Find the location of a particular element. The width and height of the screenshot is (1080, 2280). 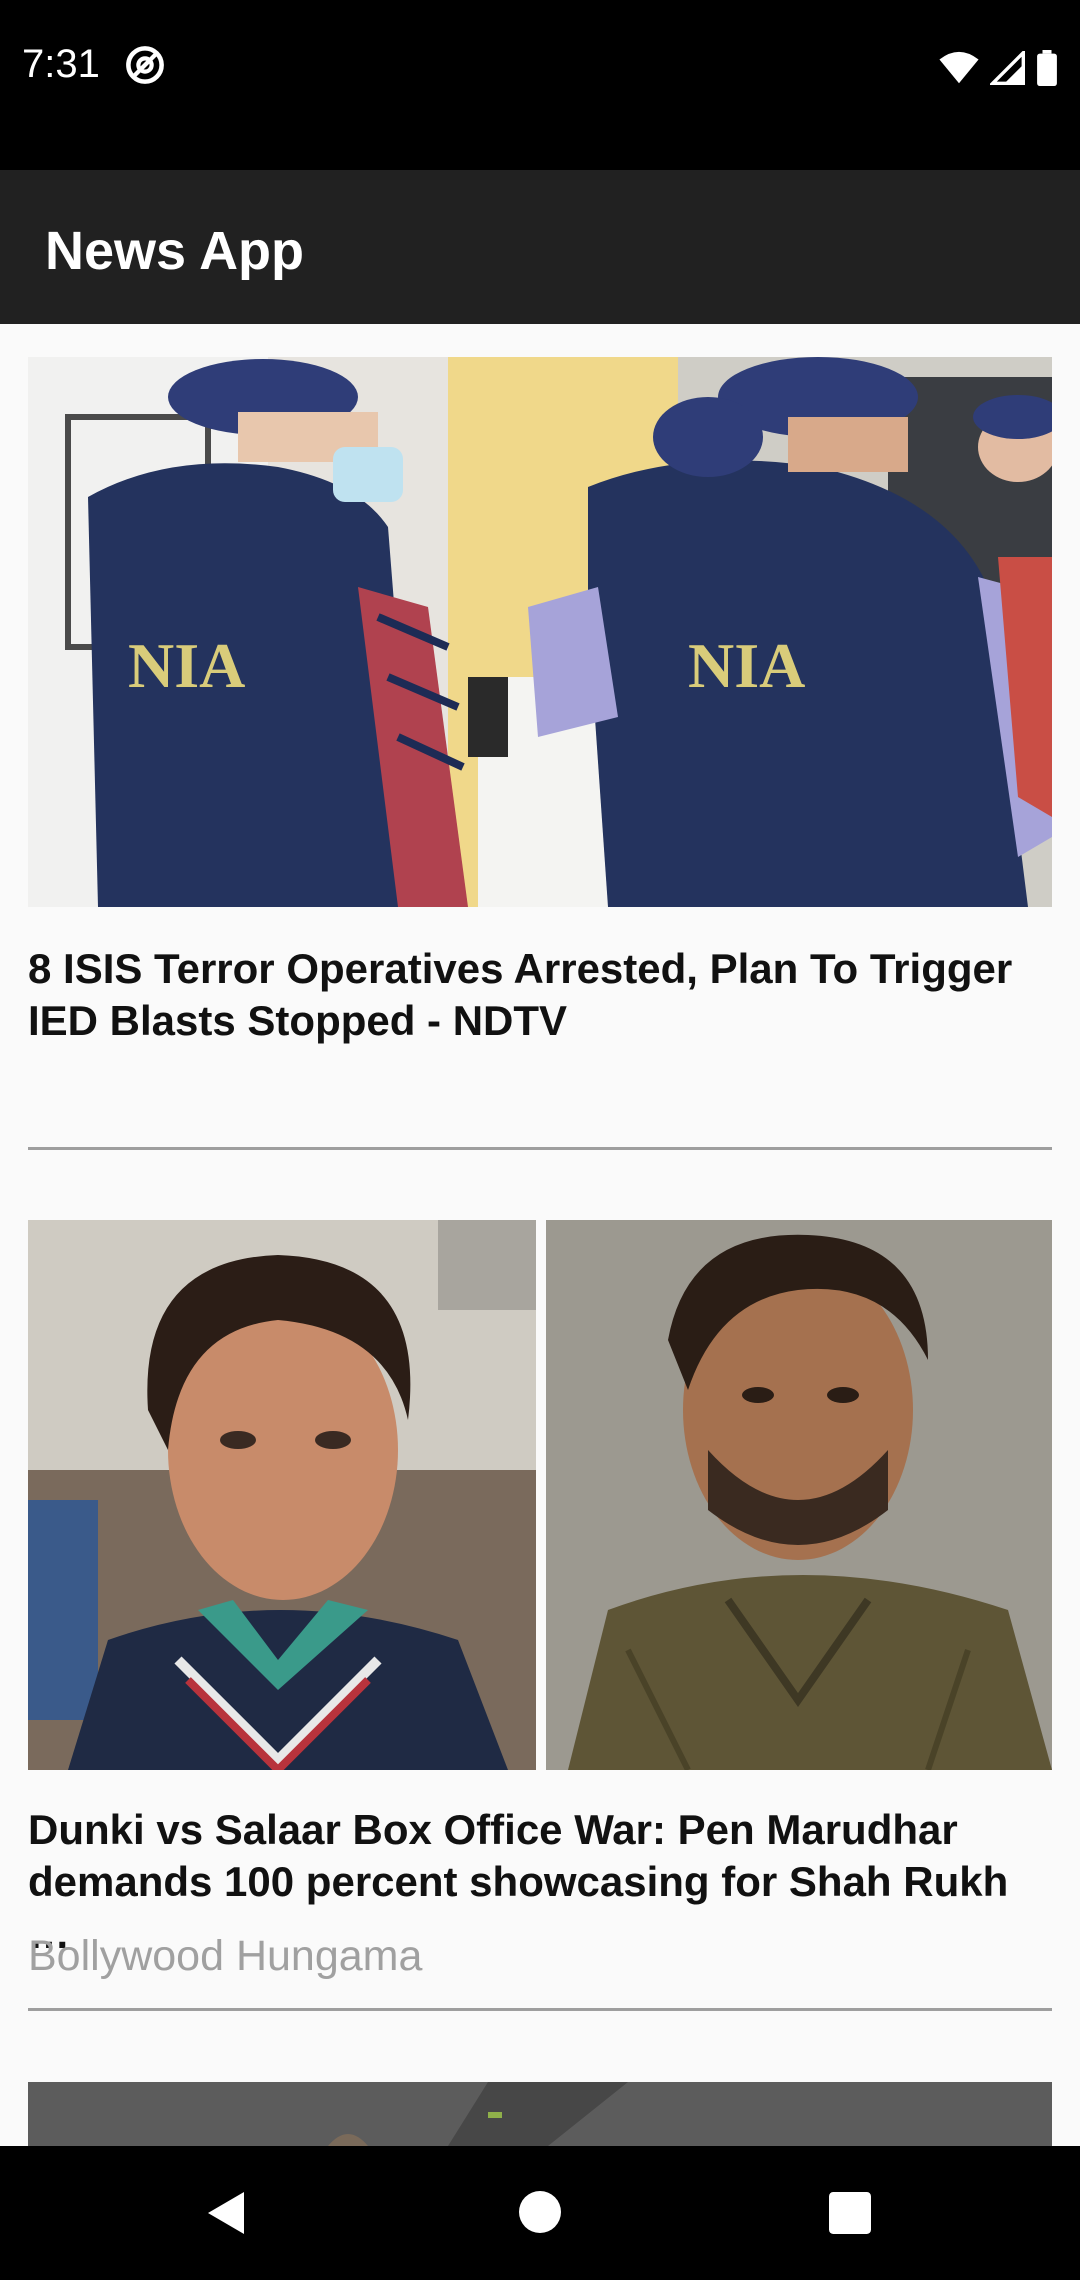

app-title: News App is located at coordinates (175, 251).